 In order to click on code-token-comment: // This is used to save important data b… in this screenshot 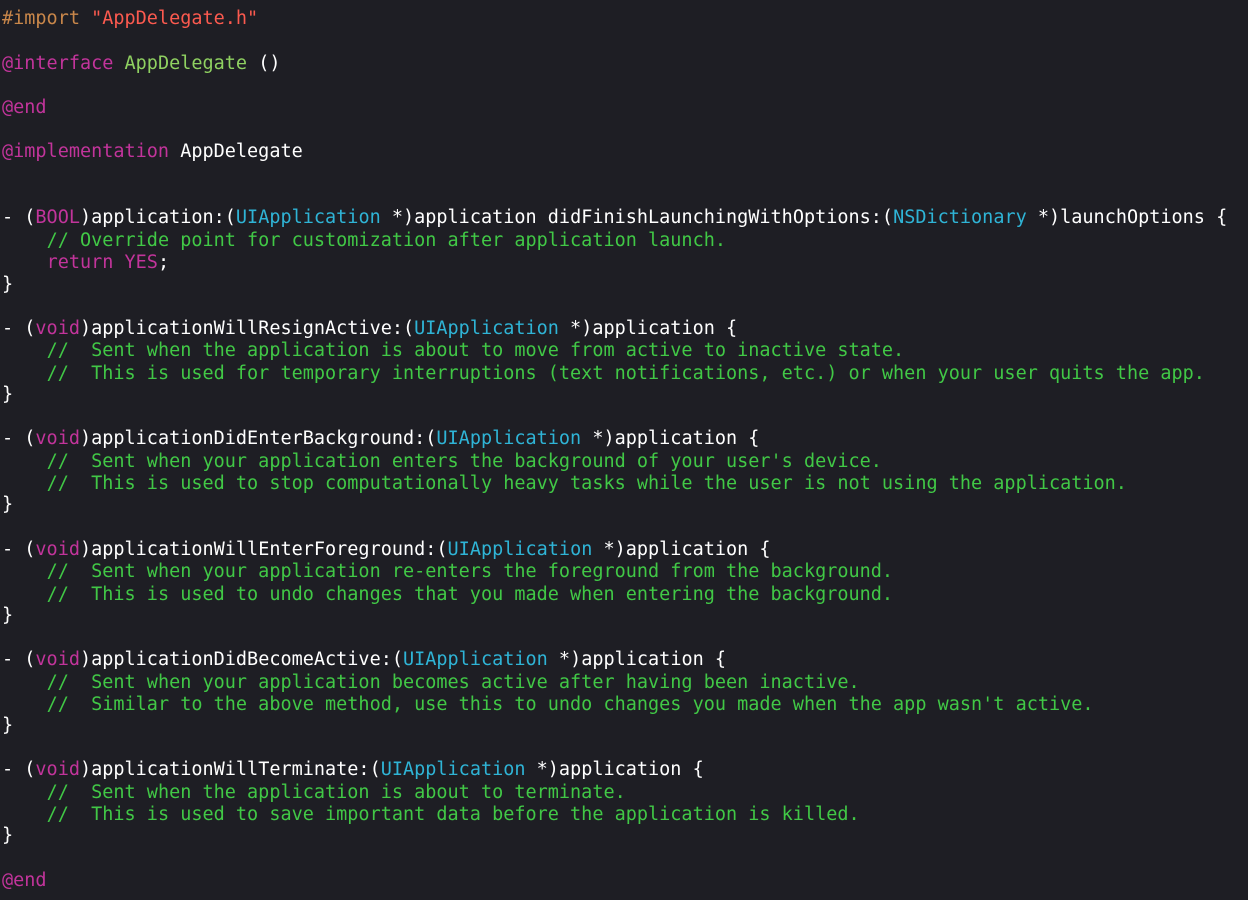, I will do `click(453, 814)`.